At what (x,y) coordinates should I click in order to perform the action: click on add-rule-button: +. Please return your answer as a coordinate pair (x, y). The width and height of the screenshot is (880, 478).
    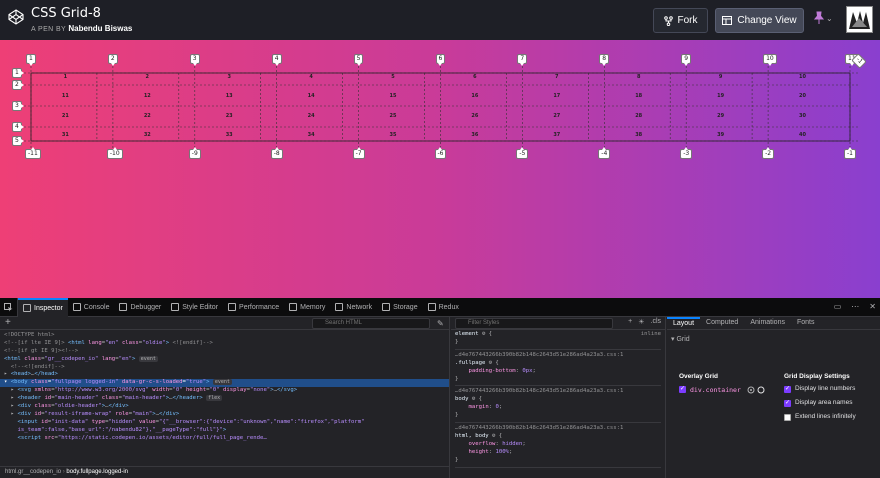
    Looking at the image, I should click on (630, 322).